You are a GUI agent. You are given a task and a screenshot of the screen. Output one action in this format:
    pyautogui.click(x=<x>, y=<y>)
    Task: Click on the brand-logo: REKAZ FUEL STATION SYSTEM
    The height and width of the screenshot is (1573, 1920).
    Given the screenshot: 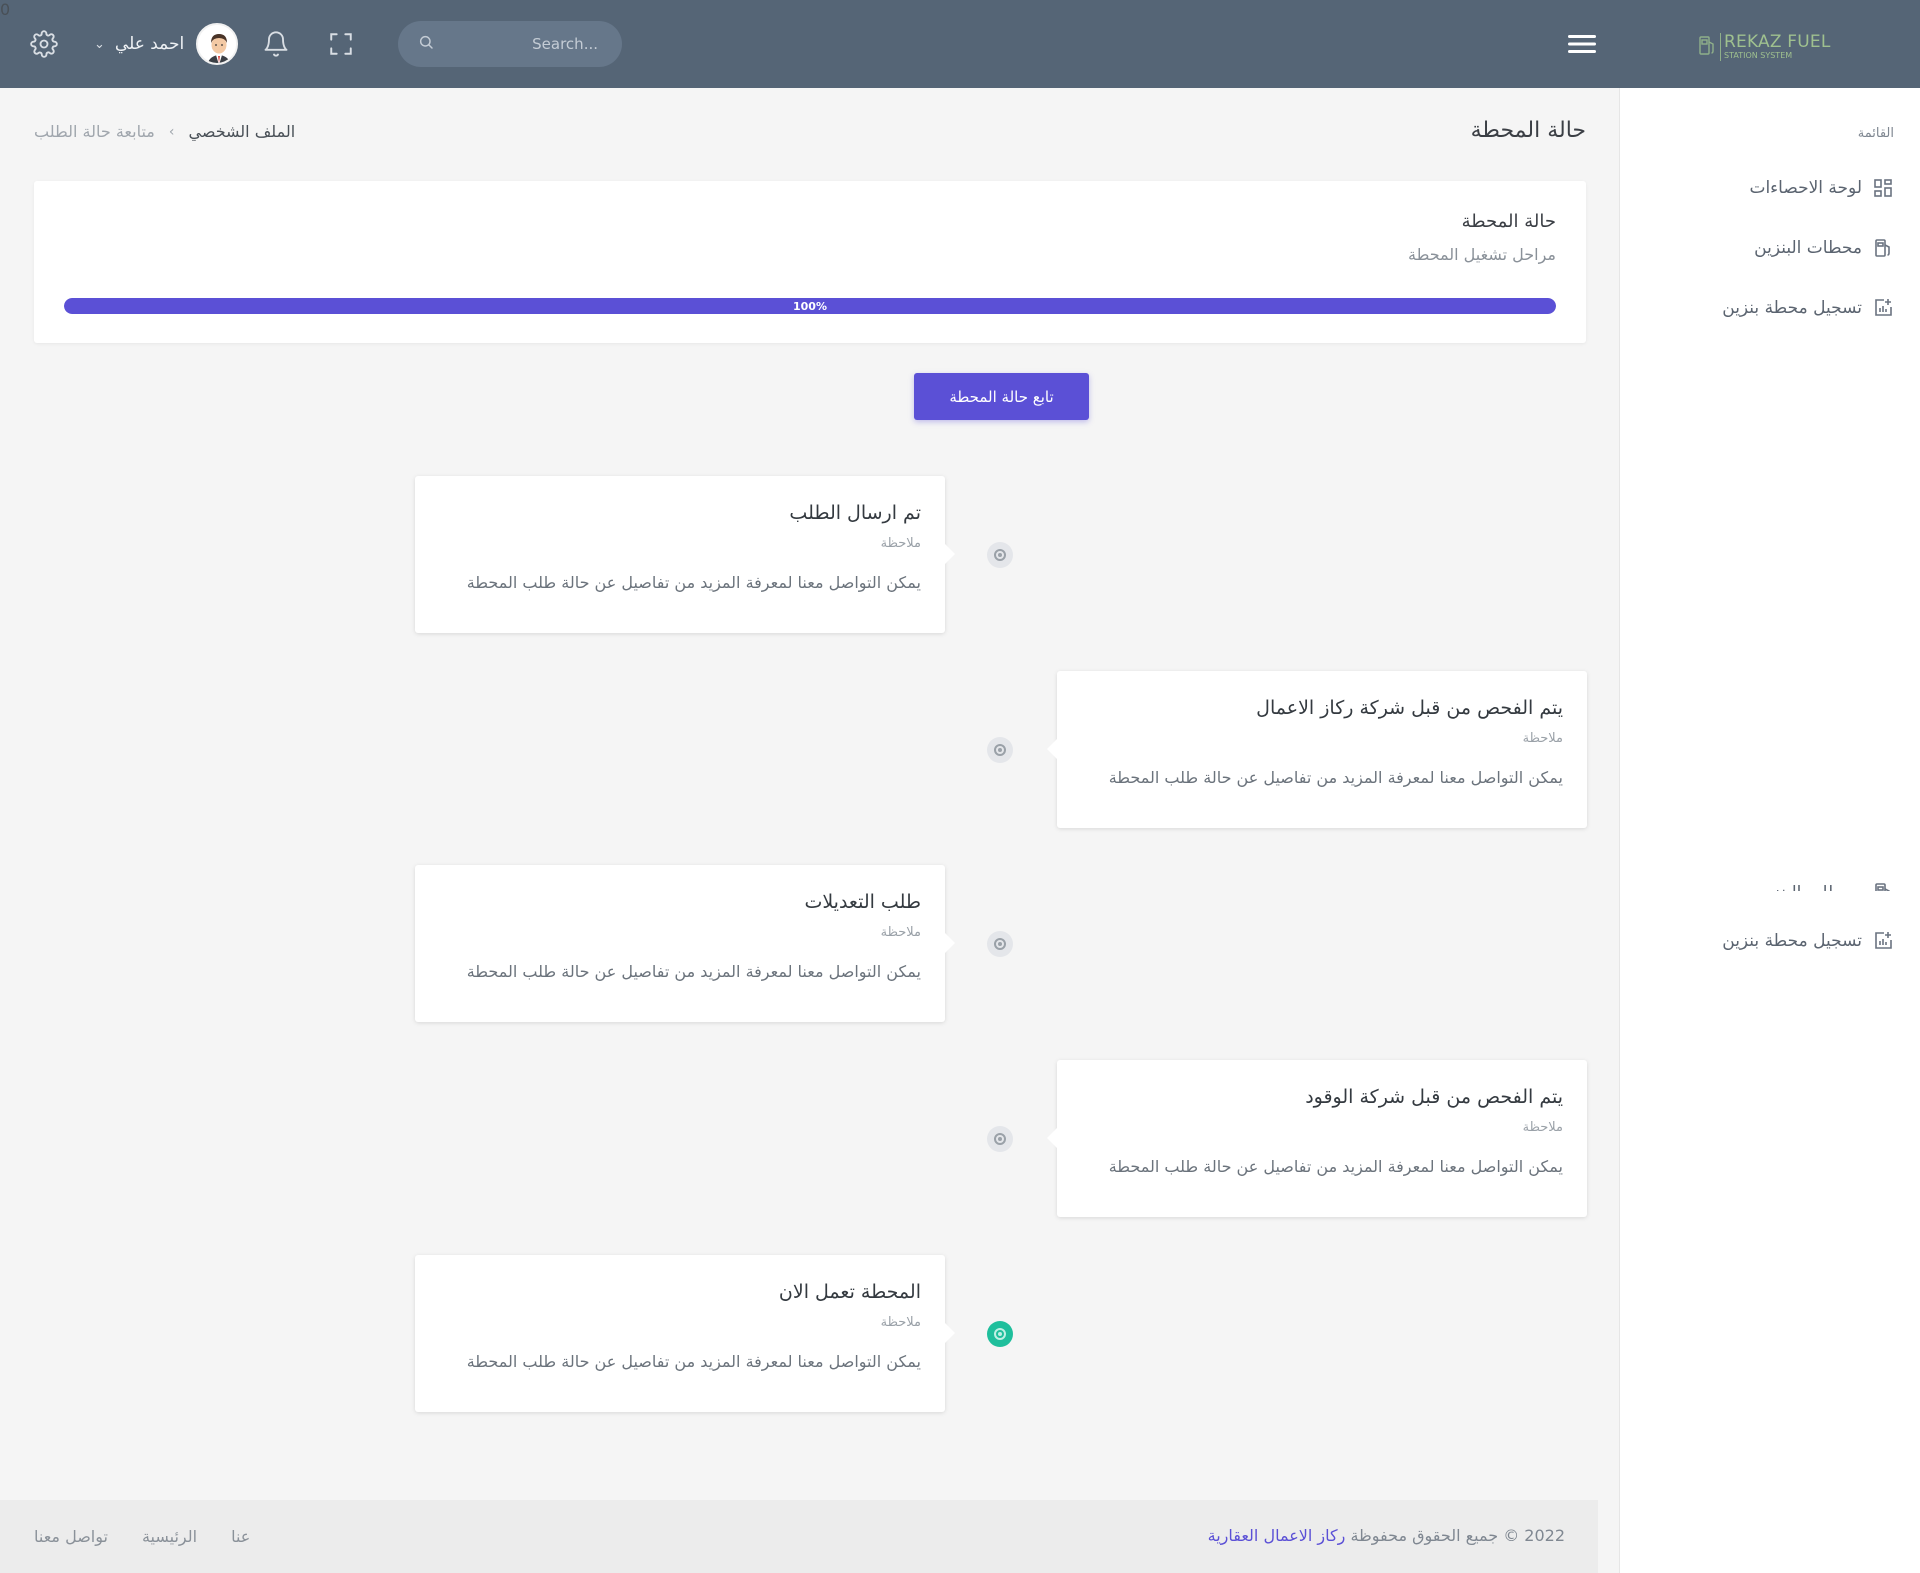 What is the action you would take?
    pyautogui.click(x=1764, y=47)
    